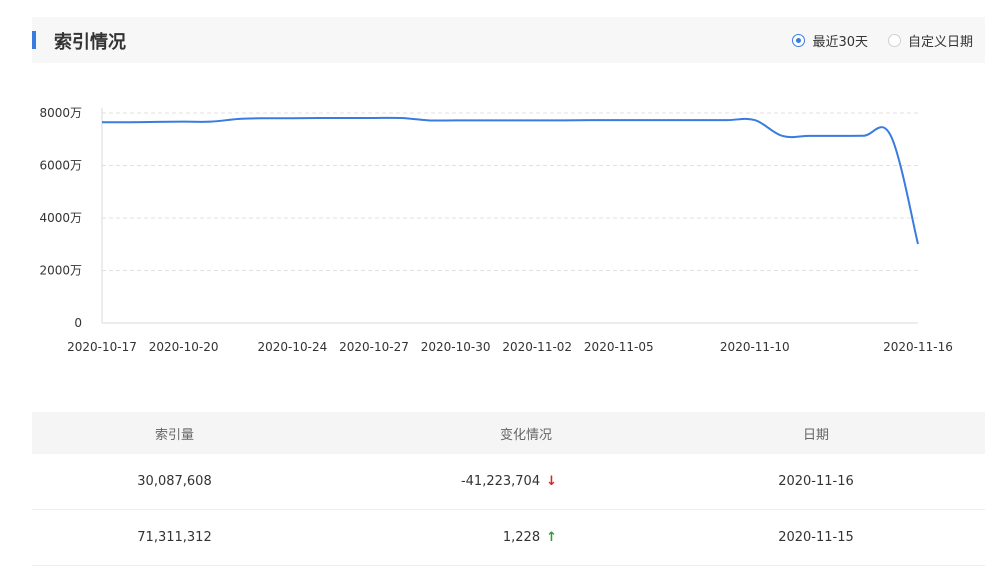 Image resolution: width=985 pixels, height=567 pixels. What do you see at coordinates (894, 40) in the screenshot?
I see `radio-unchecked-icon` at bounding box center [894, 40].